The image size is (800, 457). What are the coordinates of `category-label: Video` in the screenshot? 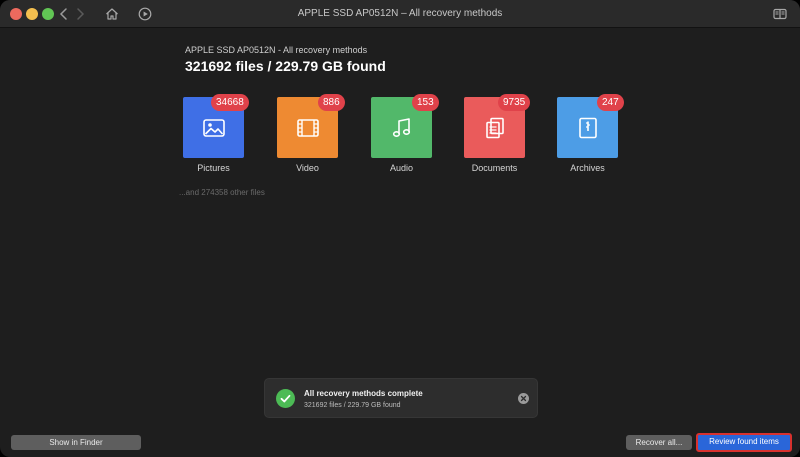 It's located at (307, 168).